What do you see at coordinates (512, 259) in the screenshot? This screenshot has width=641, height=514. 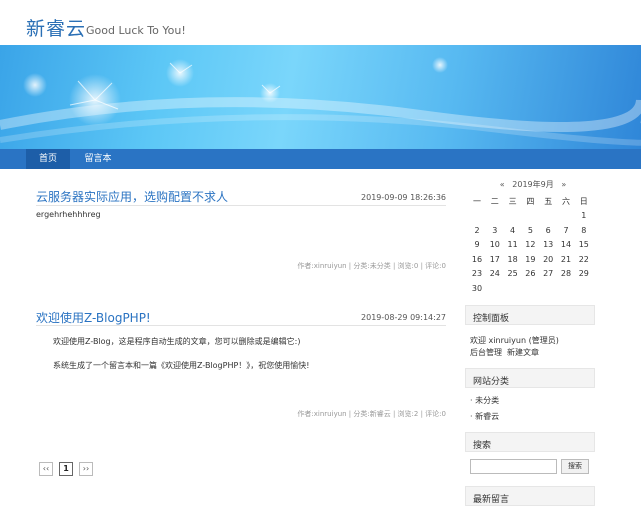 I see `calendar-day: 18` at bounding box center [512, 259].